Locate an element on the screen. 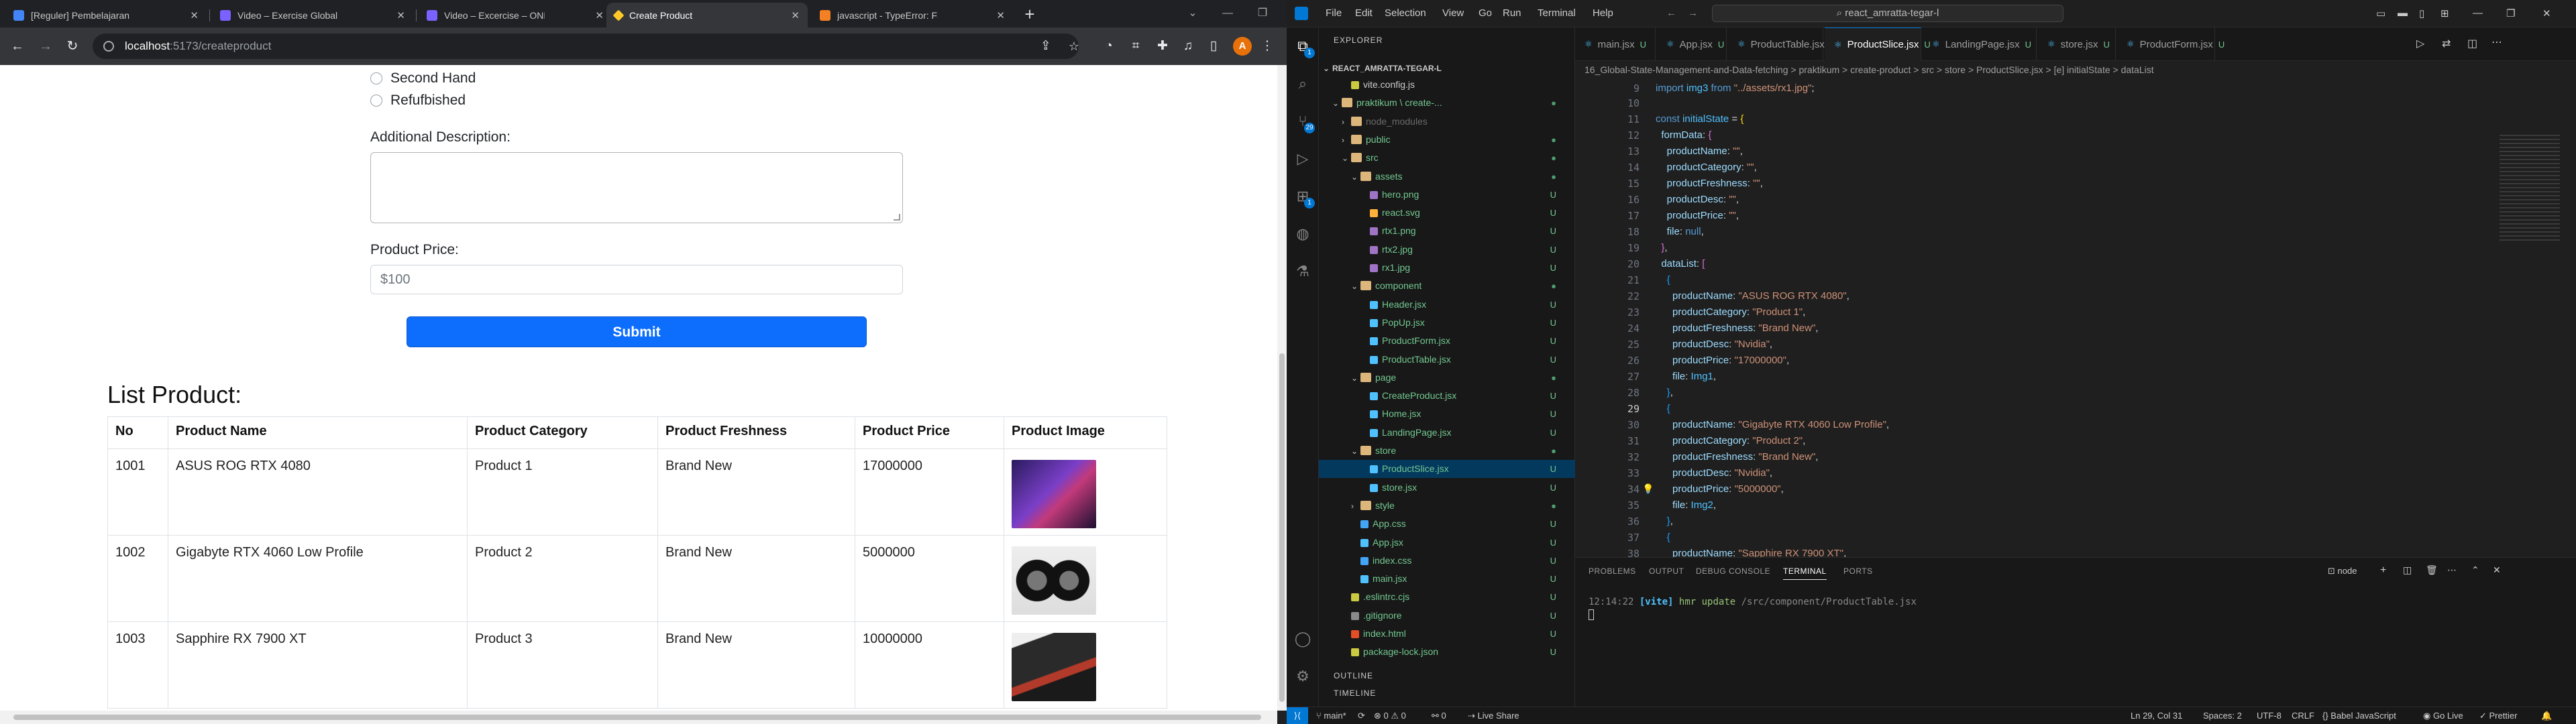  more-actions-icon: ⋯ is located at coordinates (2452, 570).